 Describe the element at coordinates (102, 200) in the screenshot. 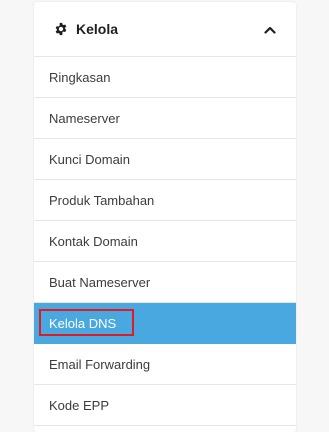

I see `menu-item-label: Produk Tambahan` at that location.